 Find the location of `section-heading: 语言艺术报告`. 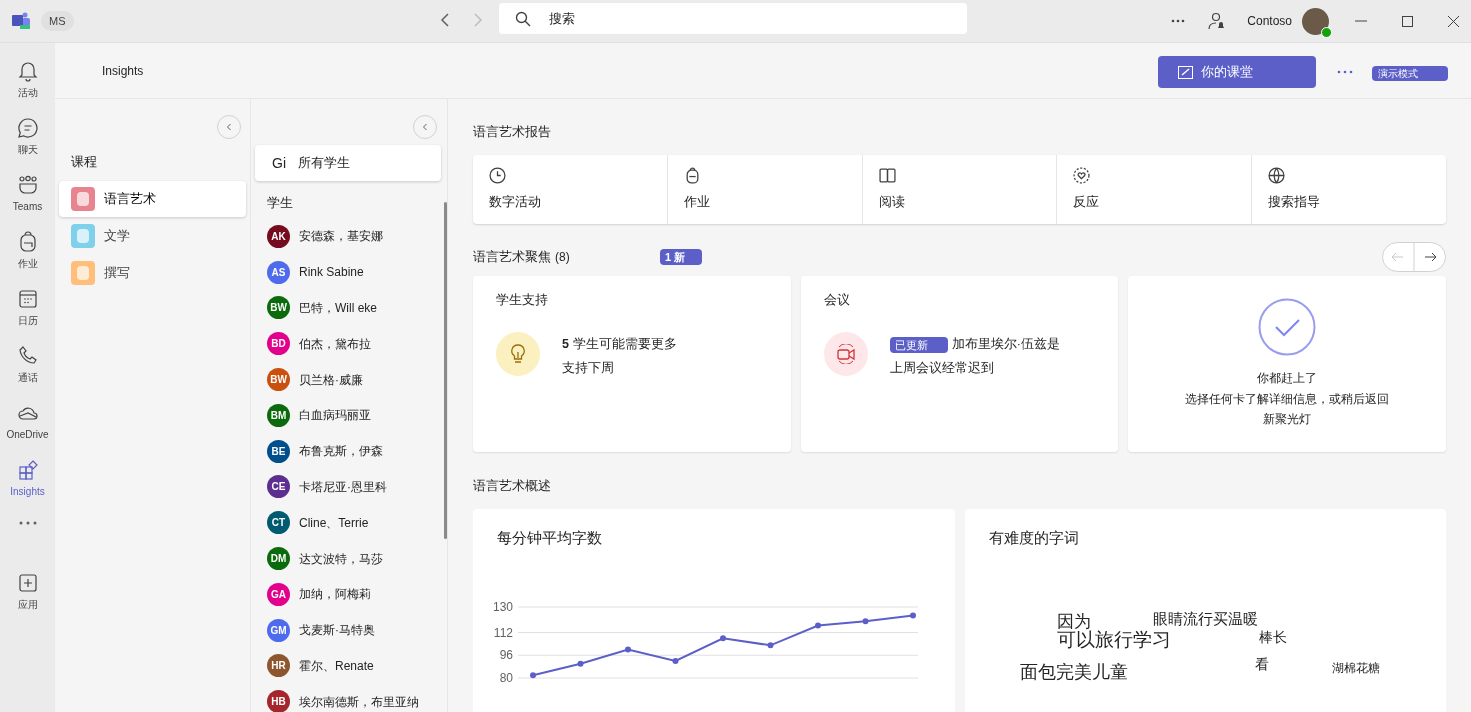

section-heading: 语言艺术报告 is located at coordinates (512, 132).